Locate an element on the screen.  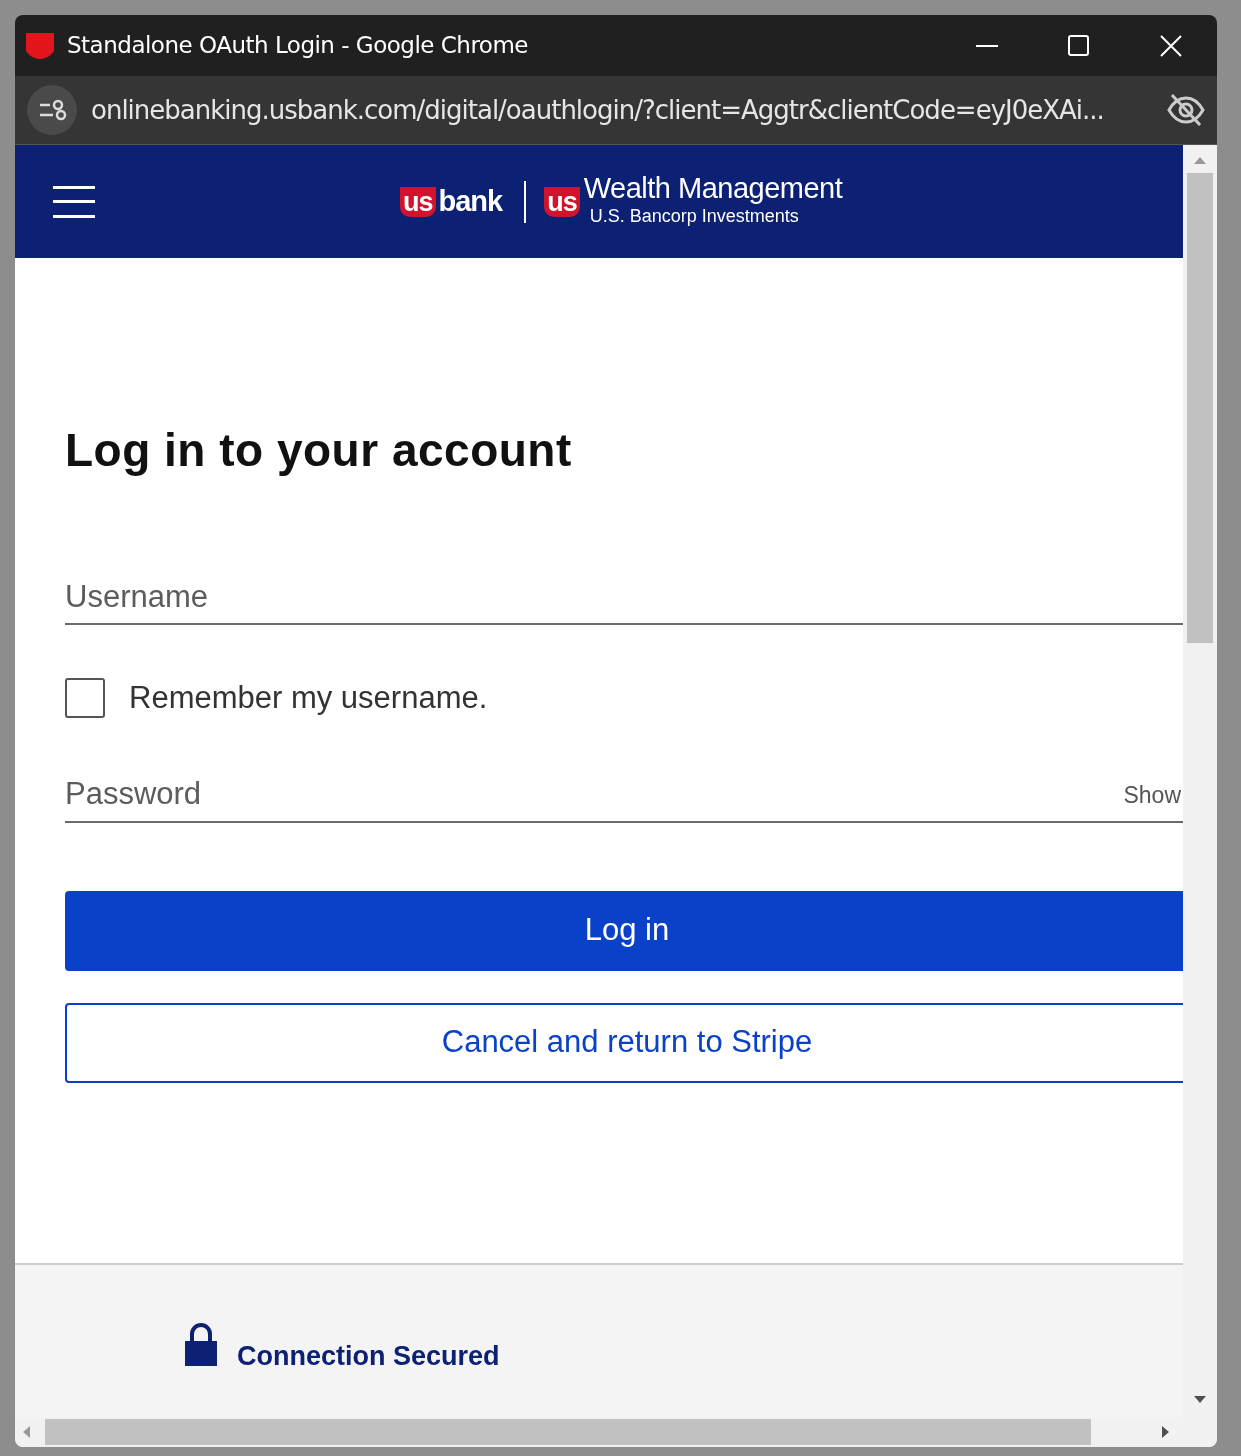
username-field: Username is located at coordinates (624, 597).